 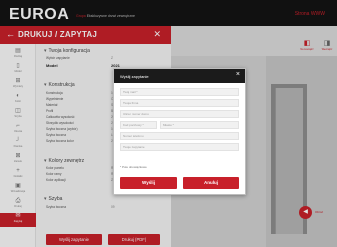 What do you see at coordinates (179, 147) in the screenshot?
I see `message-field` at bounding box center [179, 147].